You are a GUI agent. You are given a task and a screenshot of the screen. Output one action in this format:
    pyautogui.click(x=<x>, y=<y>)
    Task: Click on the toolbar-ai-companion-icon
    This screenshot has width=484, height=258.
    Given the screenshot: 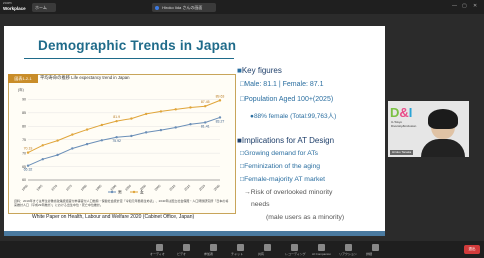 What is the action you would take?
    pyautogui.click(x=321, y=247)
    